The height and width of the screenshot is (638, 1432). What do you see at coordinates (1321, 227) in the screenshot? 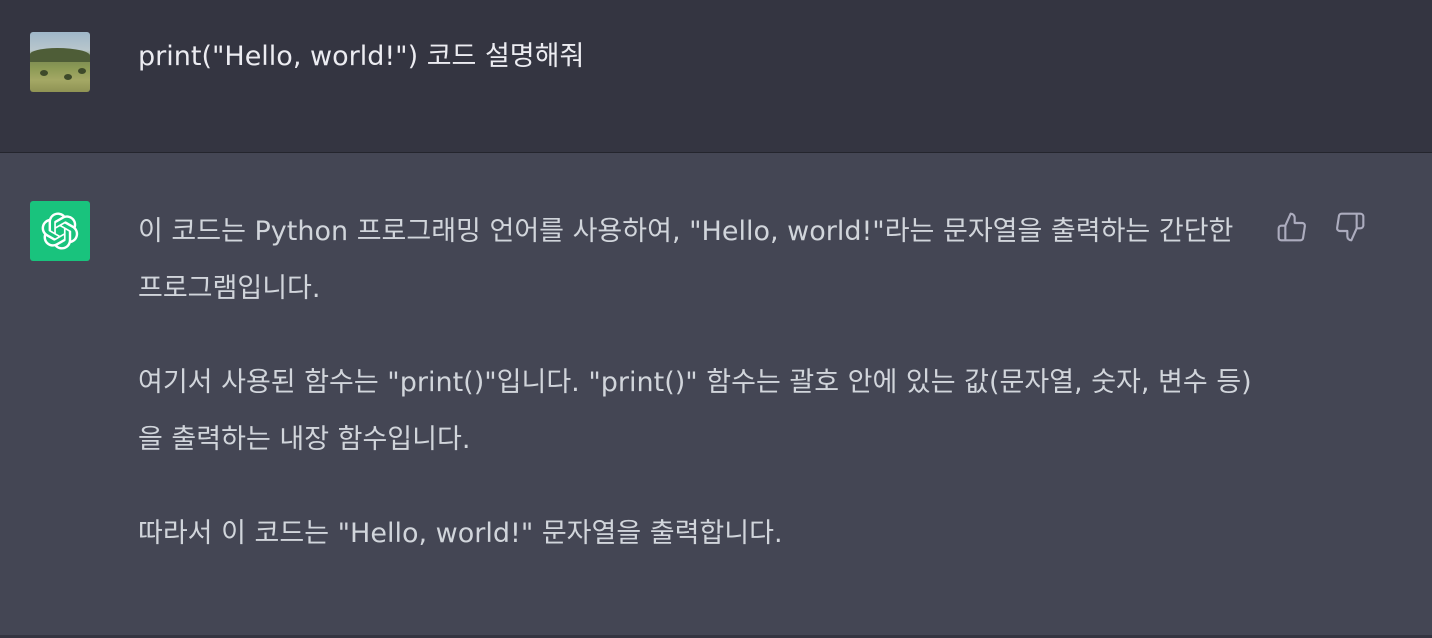
I see `feedback-buttons` at bounding box center [1321, 227].